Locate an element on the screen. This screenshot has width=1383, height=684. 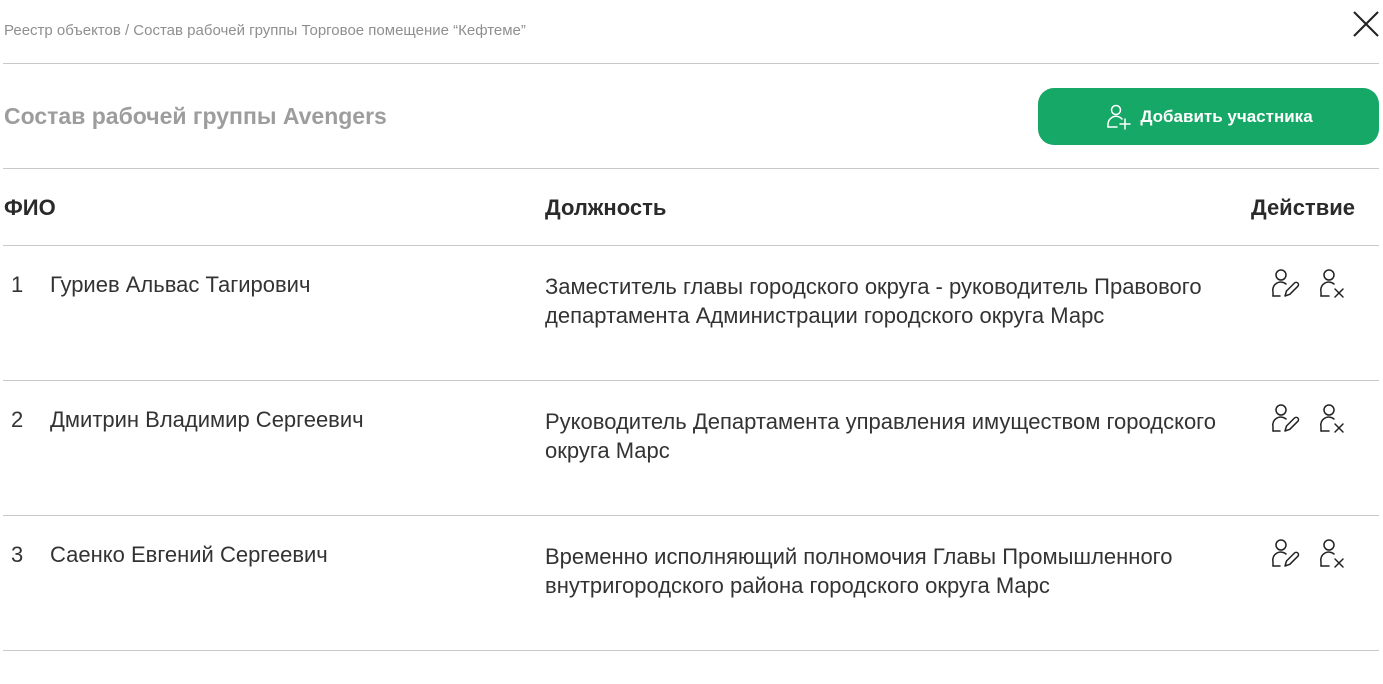
member-name: Дмитрин Владимир Сергеевич is located at coordinates (207, 419).